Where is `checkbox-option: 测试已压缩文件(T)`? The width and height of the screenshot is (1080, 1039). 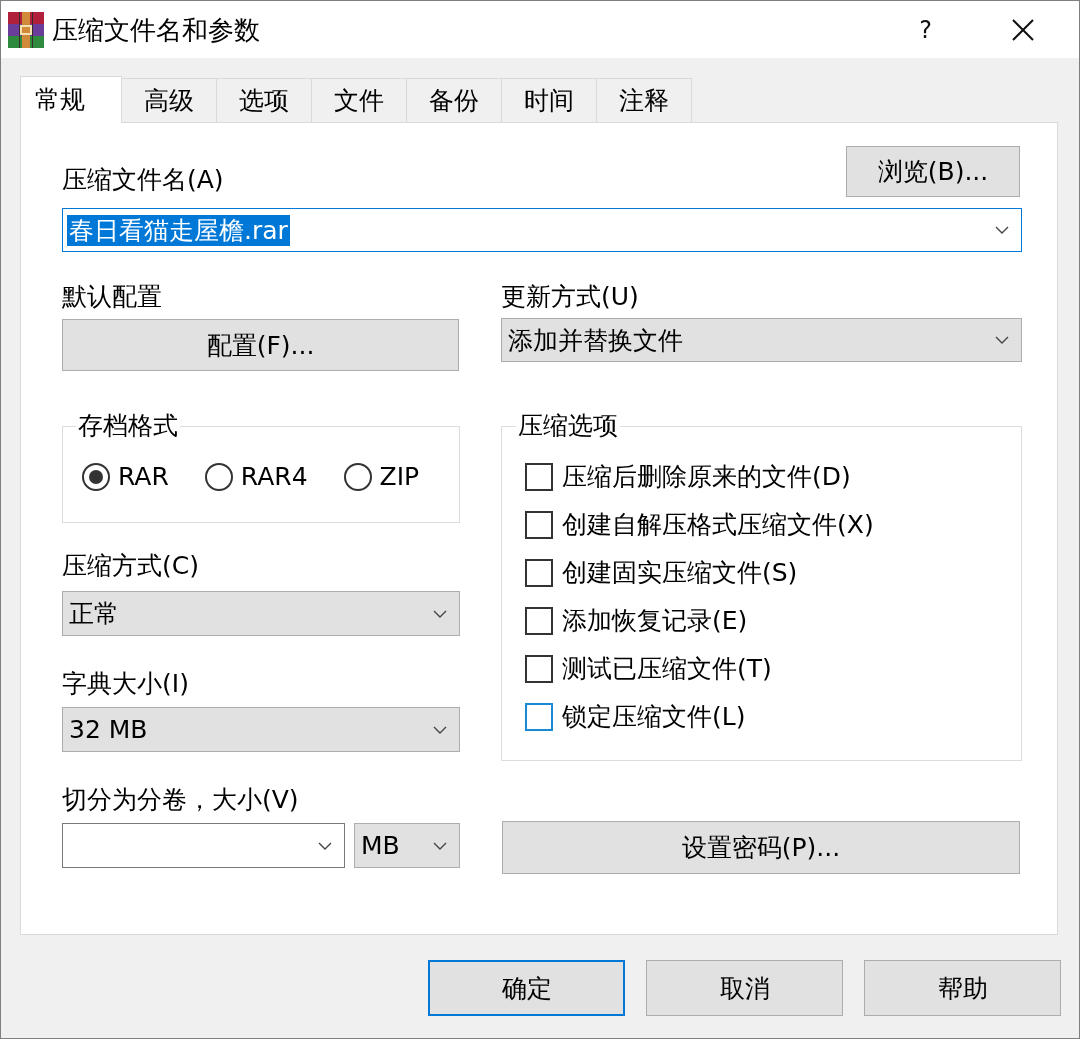 checkbox-option: 测试已压缩文件(T) is located at coordinates (648, 669).